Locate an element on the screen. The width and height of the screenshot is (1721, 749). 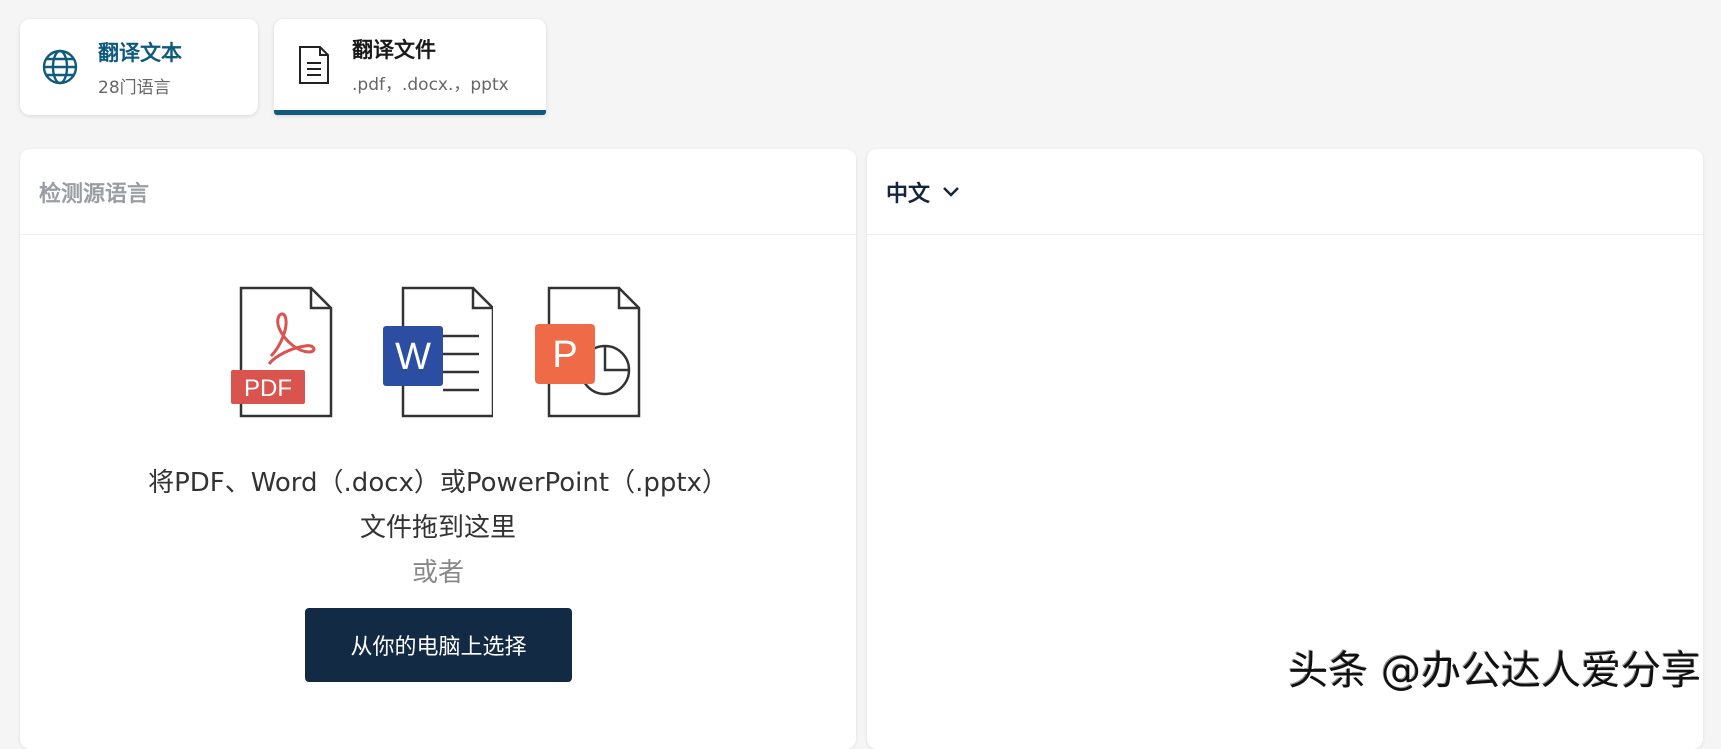
drop-instructions-2: 文件拖到这里 is located at coordinates (437, 528).